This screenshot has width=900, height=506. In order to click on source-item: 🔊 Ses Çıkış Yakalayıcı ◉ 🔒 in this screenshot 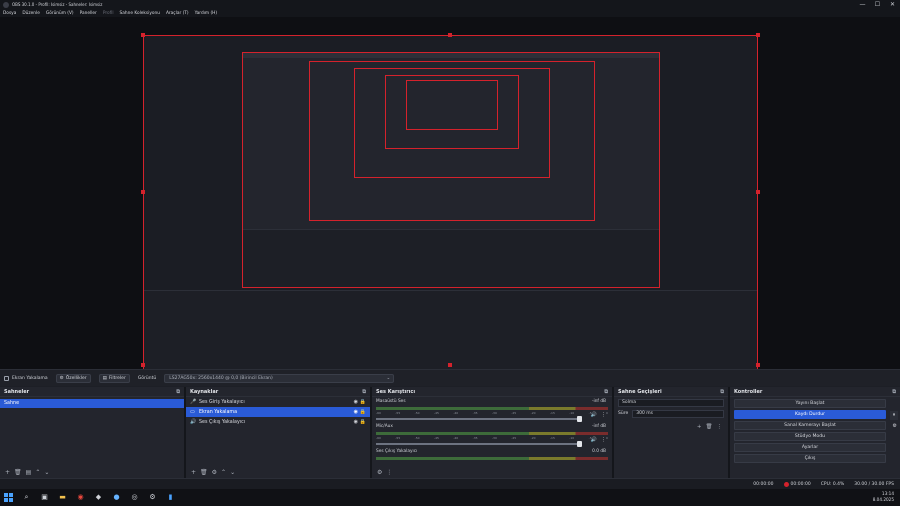, I will do `click(278, 422)`.